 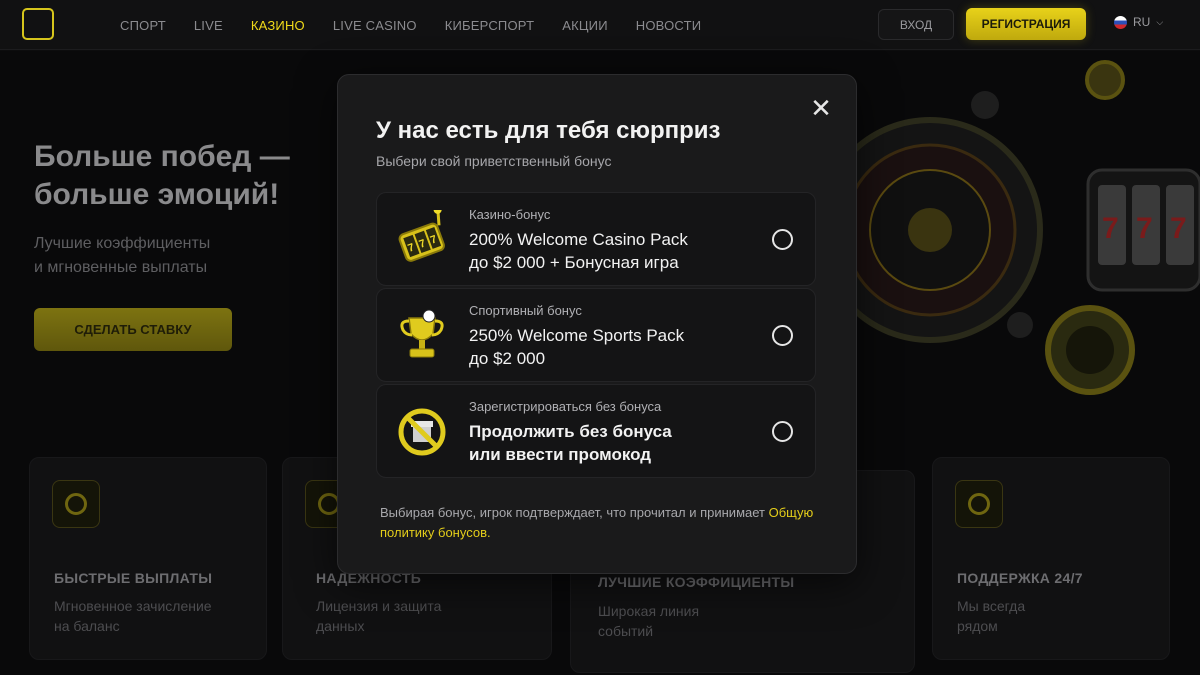 I want to click on support-headset-icon, so click(x=979, y=504).